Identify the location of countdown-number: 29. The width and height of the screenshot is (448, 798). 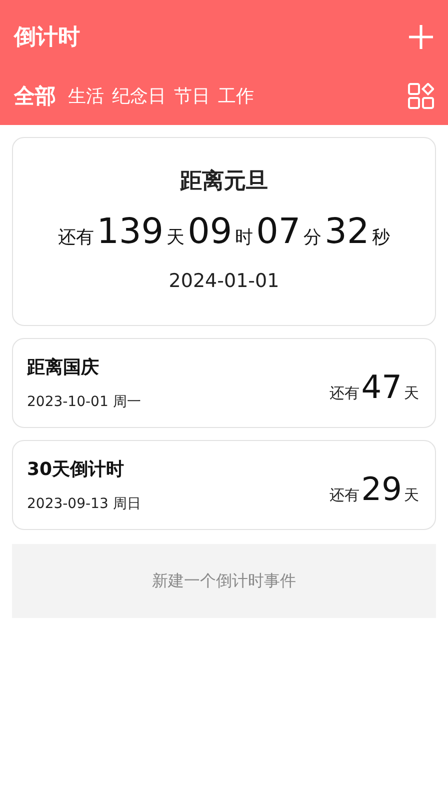
(381, 489).